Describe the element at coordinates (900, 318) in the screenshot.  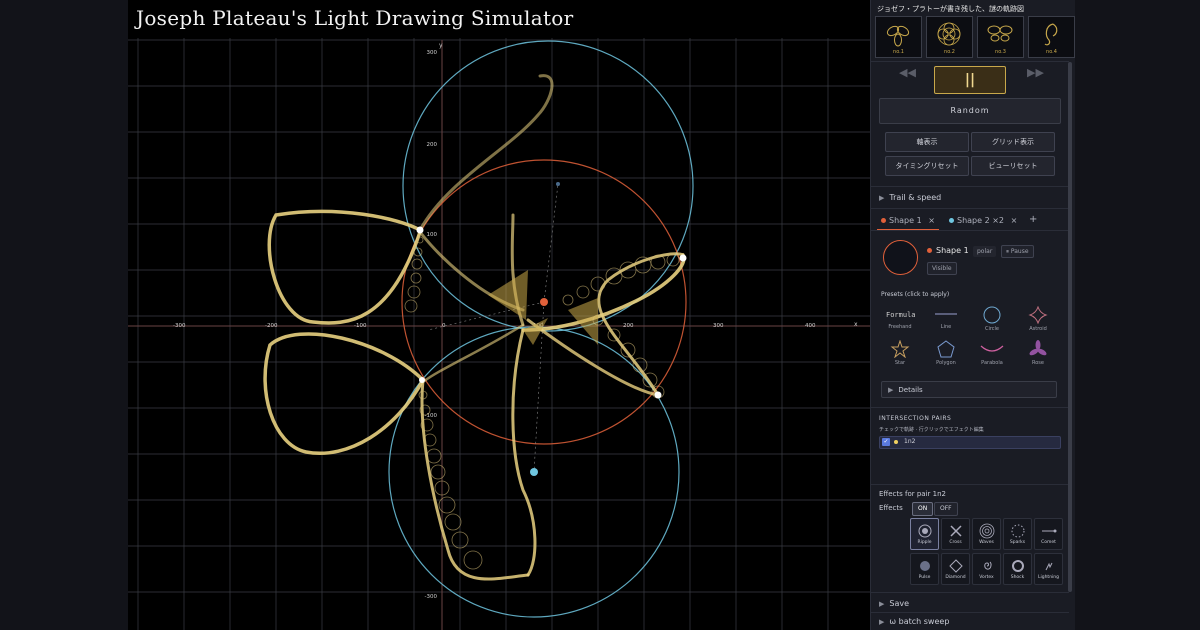
I see `preset-freehand: Formula Freehand` at that location.